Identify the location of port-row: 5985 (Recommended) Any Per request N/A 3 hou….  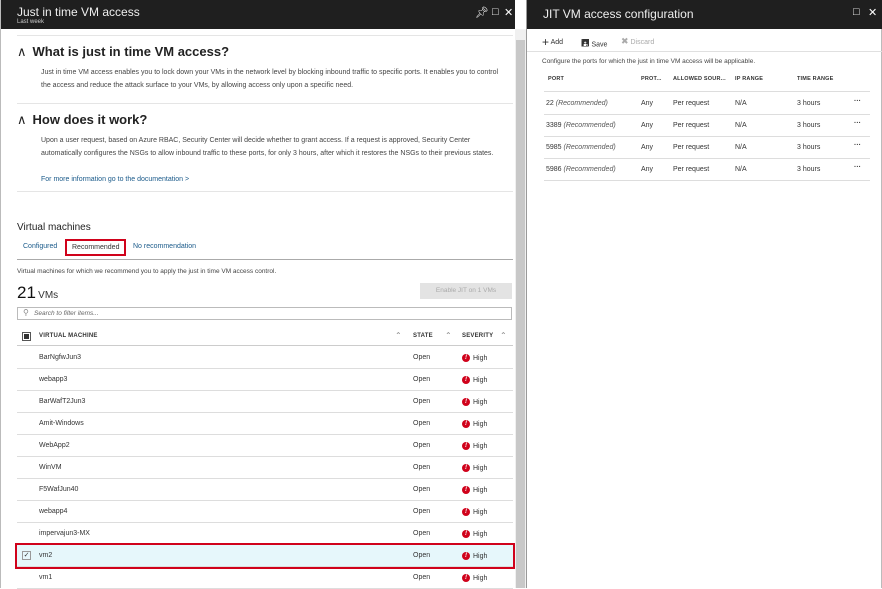
(707, 148).